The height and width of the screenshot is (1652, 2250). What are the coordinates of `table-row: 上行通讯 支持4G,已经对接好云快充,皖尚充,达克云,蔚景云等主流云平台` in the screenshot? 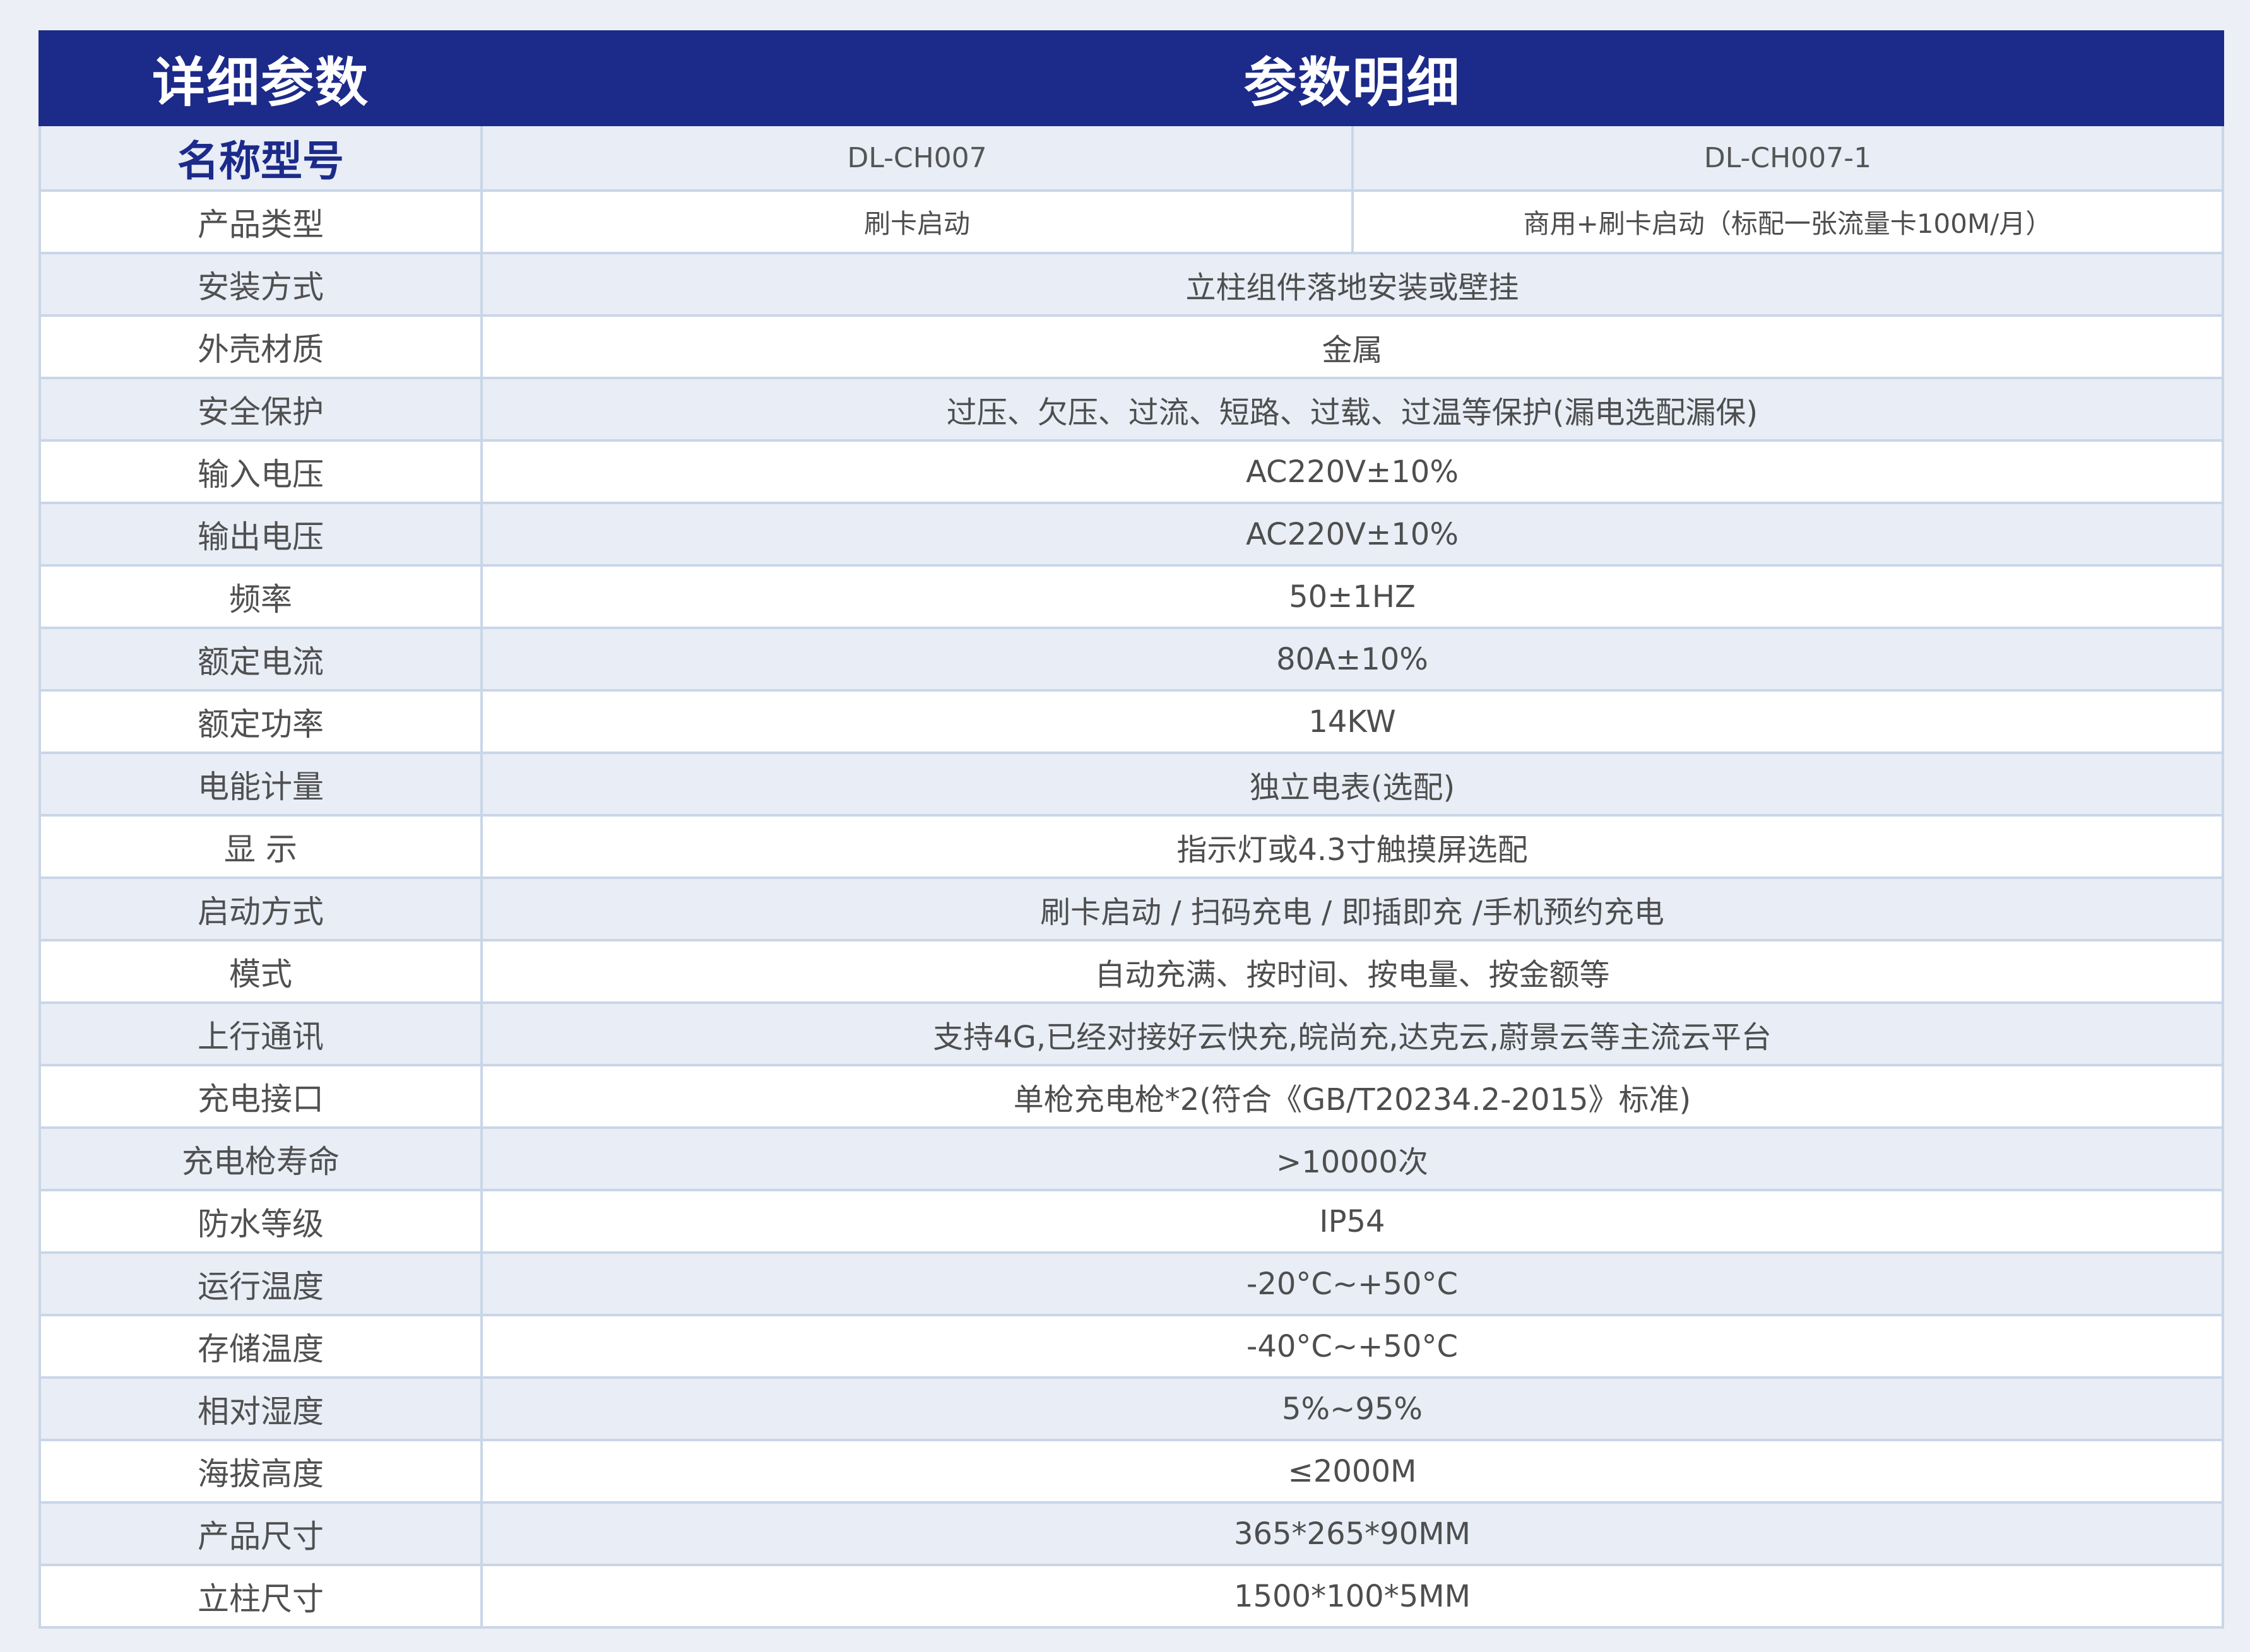 It's located at (1132, 1033).